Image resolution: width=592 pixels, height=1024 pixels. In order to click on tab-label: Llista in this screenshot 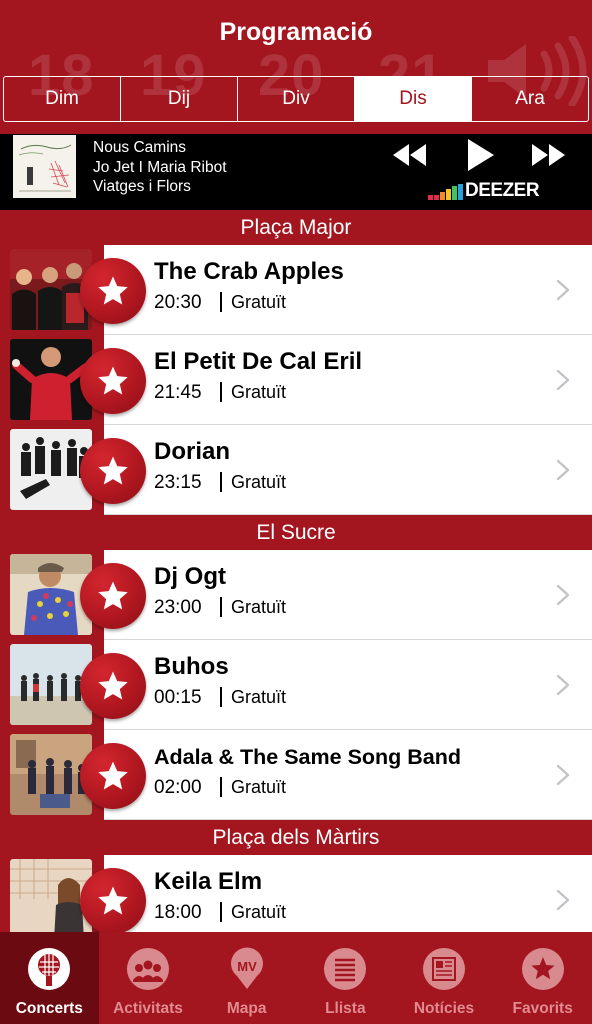, I will do `click(345, 1008)`.